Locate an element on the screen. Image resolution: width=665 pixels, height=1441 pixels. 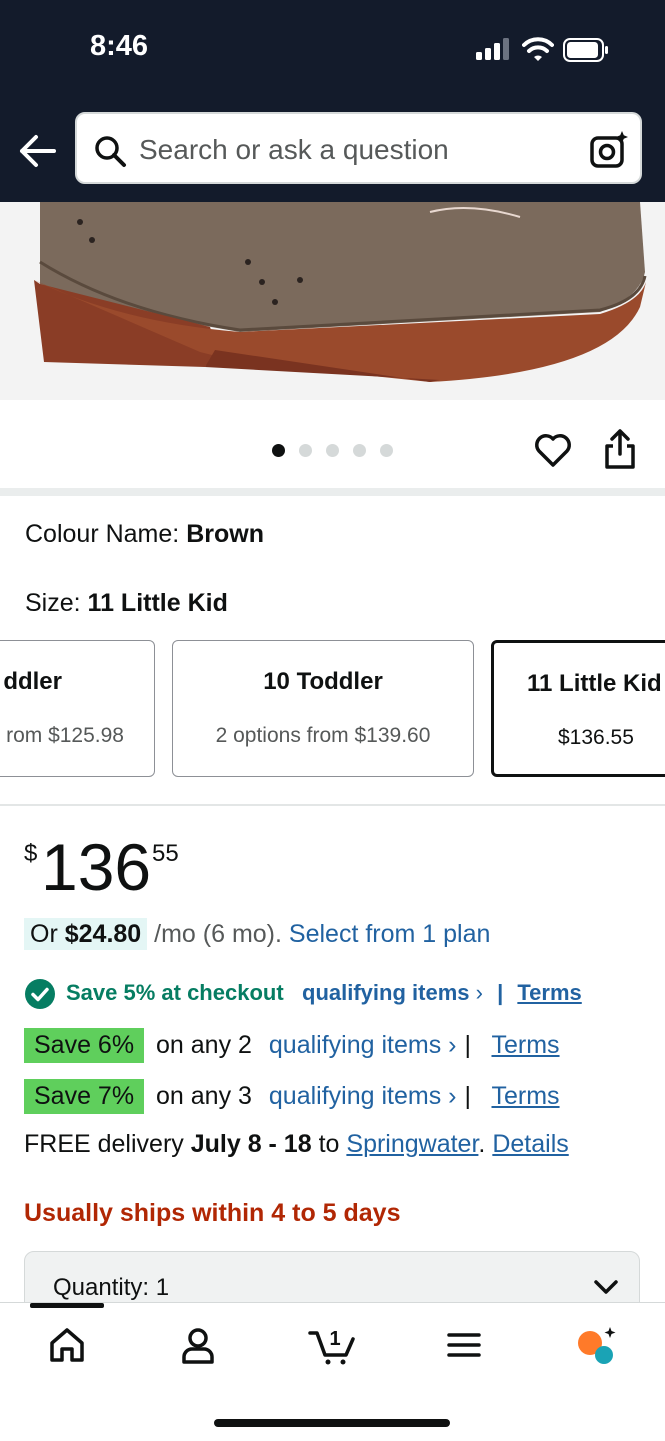
rufus-assistant-icon is located at coordinates (596, 1345).